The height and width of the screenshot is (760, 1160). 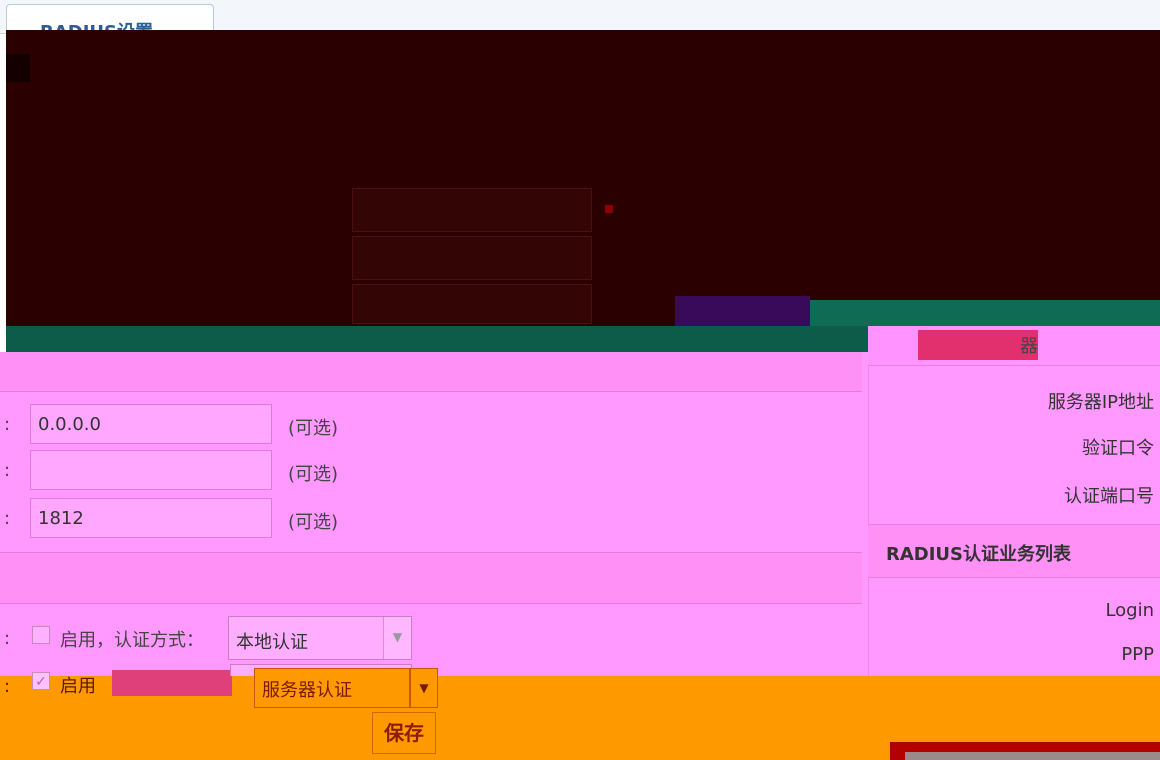 I want to click on save-button: 保存, so click(x=404, y=733).